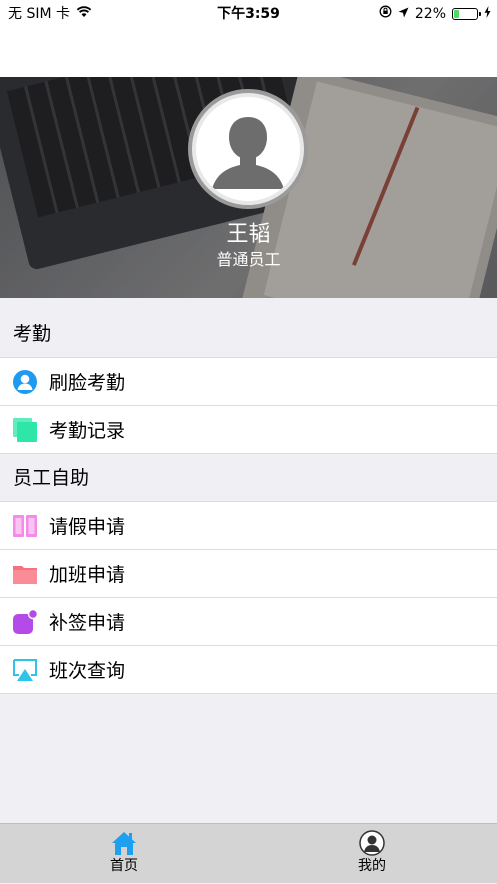 This screenshot has width=497, height=884. Describe the element at coordinates (372, 843) in the screenshot. I see `user-profile-icon` at that location.